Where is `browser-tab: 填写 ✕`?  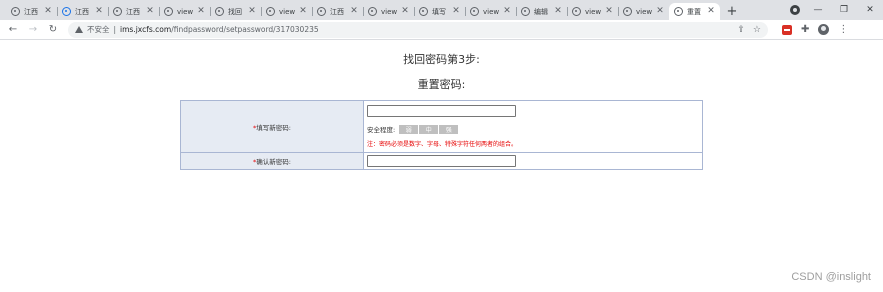
browser-tab: 填写 ✕ is located at coordinates (439, 11).